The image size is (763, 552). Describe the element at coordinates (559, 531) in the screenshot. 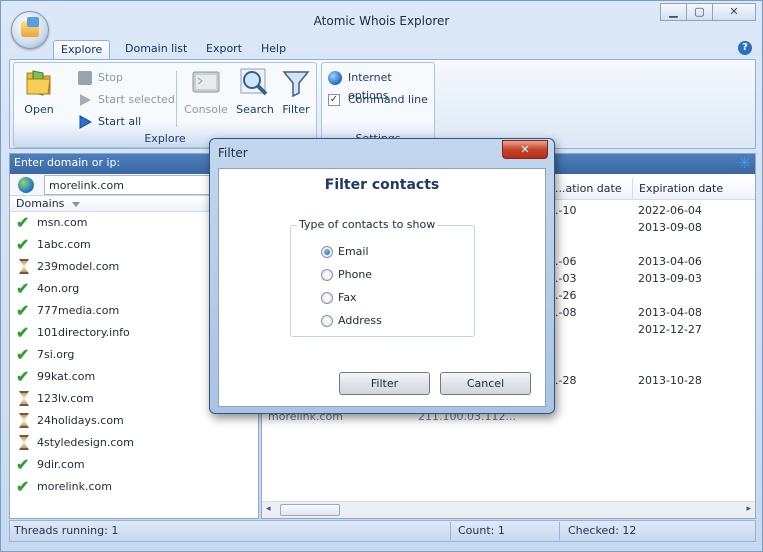

I see `status-separator` at that location.